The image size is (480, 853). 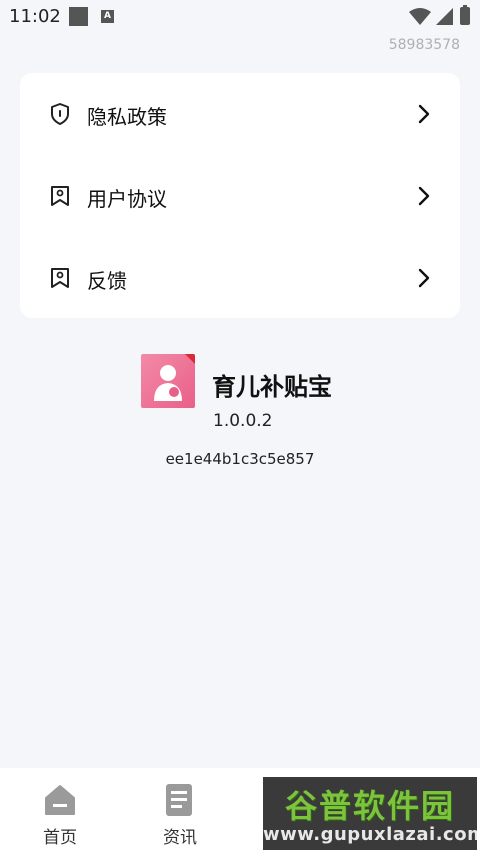 I want to click on menu-item-label: 用户协议, so click(x=127, y=199).